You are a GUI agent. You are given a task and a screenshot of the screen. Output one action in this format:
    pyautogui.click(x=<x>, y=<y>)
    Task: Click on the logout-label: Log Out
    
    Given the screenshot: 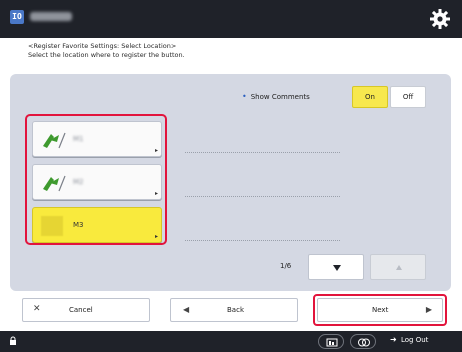 What is the action you would take?
    pyautogui.click(x=415, y=340)
    